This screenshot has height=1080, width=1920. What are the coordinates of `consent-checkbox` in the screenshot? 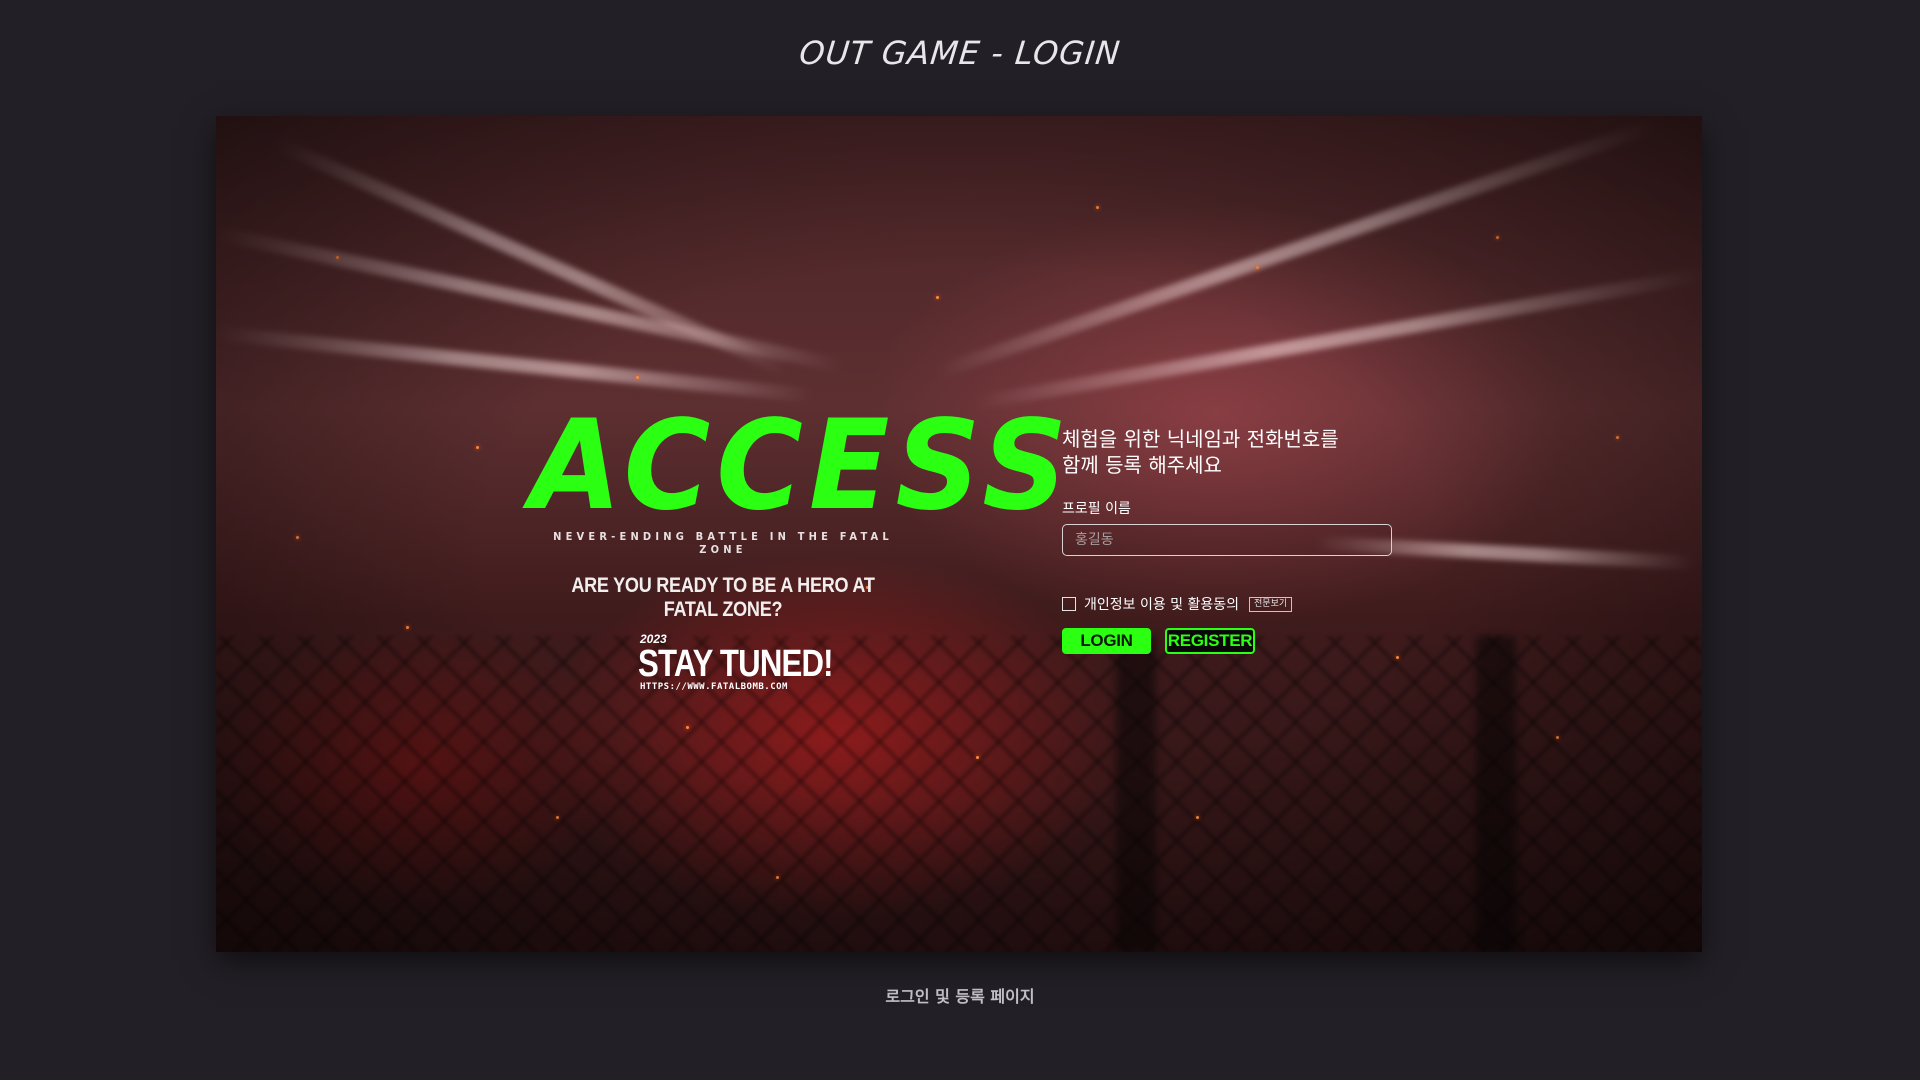 It's located at (1069, 604).